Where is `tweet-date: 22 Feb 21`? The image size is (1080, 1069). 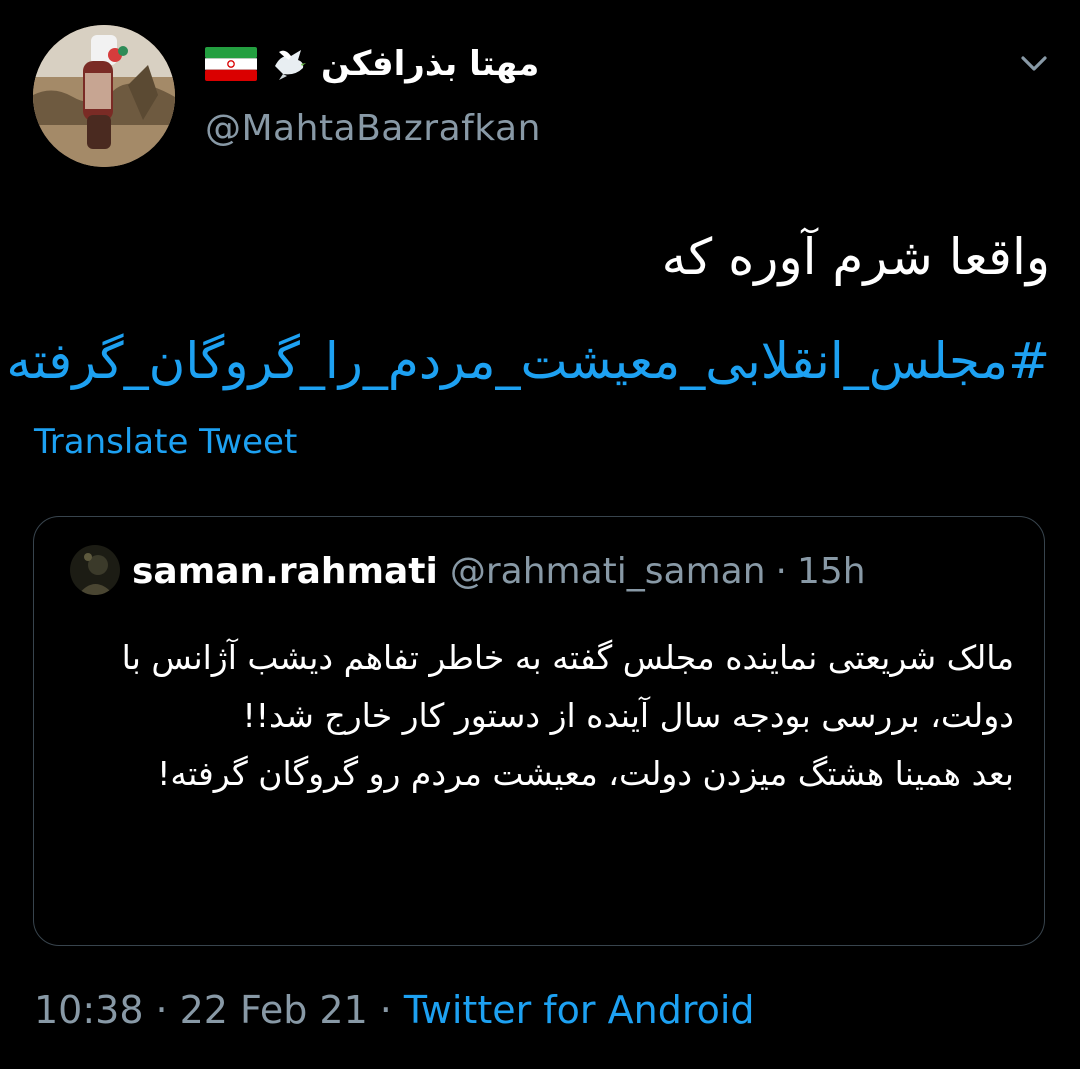 tweet-date: 22 Feb 21 is located at coordinates (274, 1010).